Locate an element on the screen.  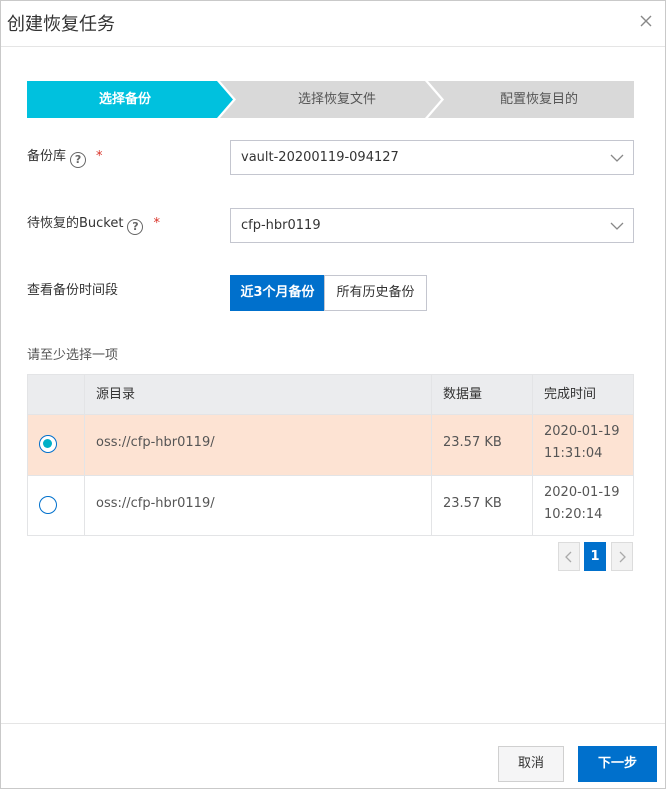
vault-label-row: 备份库? * is located at coordinates (65, 157).